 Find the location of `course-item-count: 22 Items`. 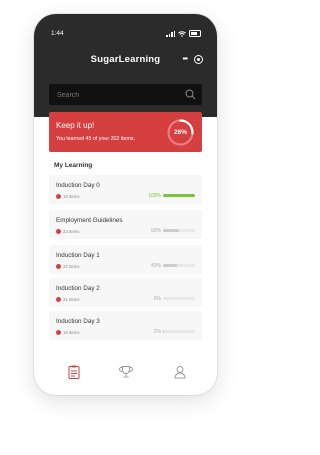

course-item-count: 22 Items is located at coordinates (71, 266).